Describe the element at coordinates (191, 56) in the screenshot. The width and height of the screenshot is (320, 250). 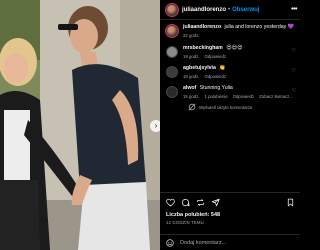
I see `comment-time: 19 godz.` at that location.